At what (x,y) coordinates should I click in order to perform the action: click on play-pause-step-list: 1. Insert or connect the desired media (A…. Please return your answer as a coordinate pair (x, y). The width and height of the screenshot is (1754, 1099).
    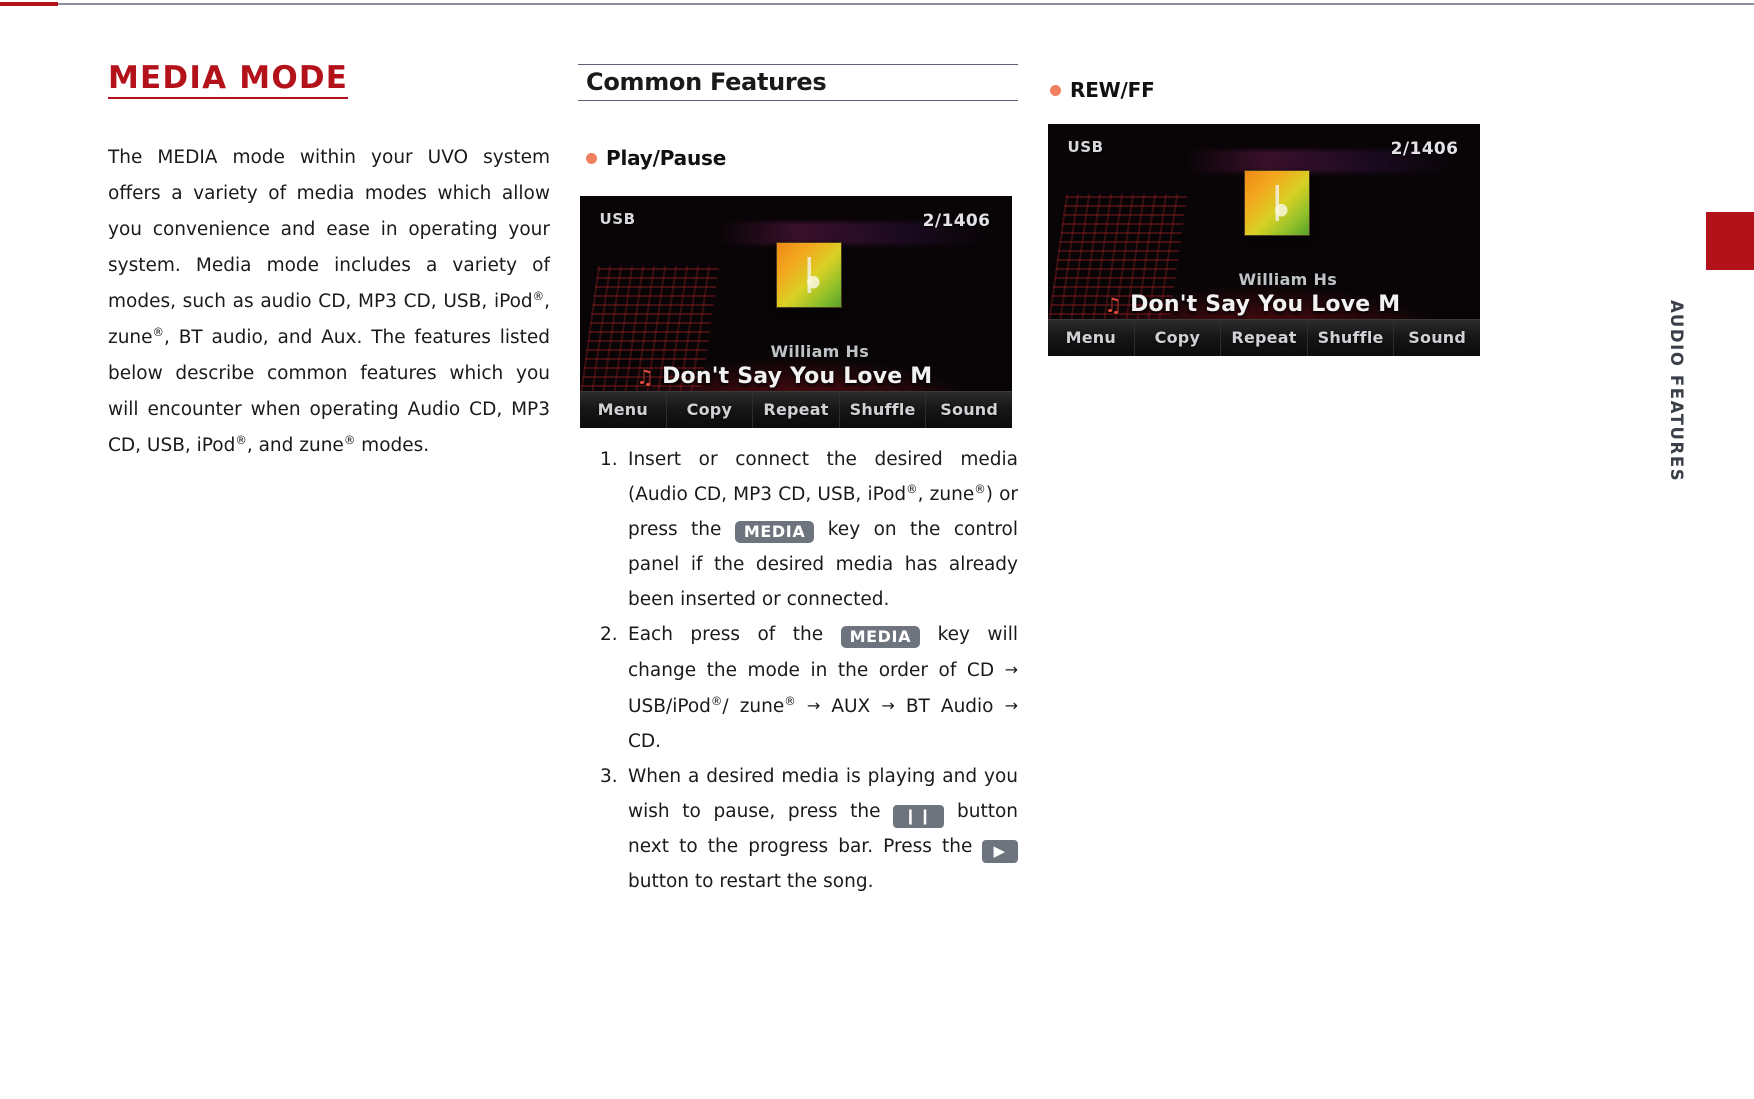
    Looking at the image, I should click on (809, 670).